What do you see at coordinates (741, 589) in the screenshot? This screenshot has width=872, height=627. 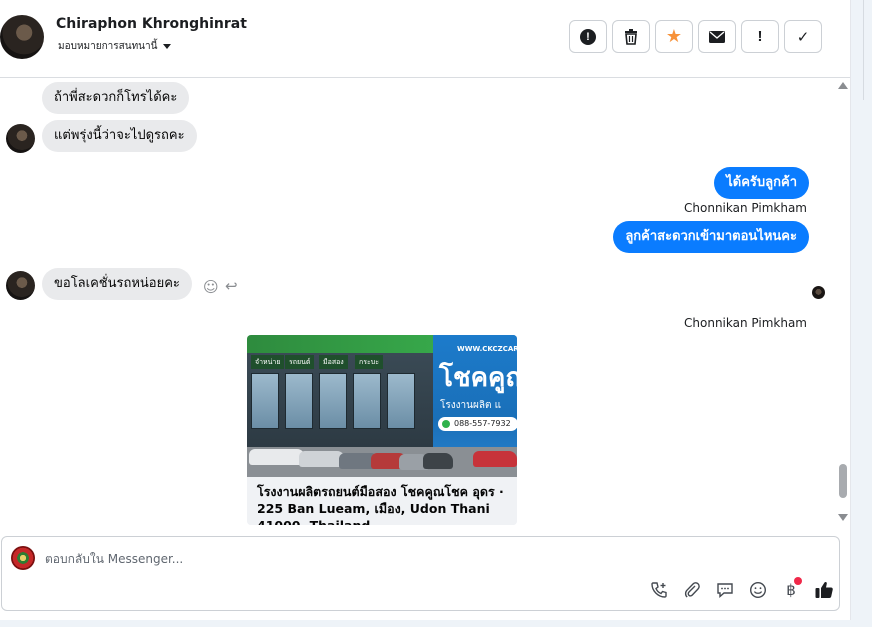 I see `composer-tools: ฿` at bounding box center [741, 589].